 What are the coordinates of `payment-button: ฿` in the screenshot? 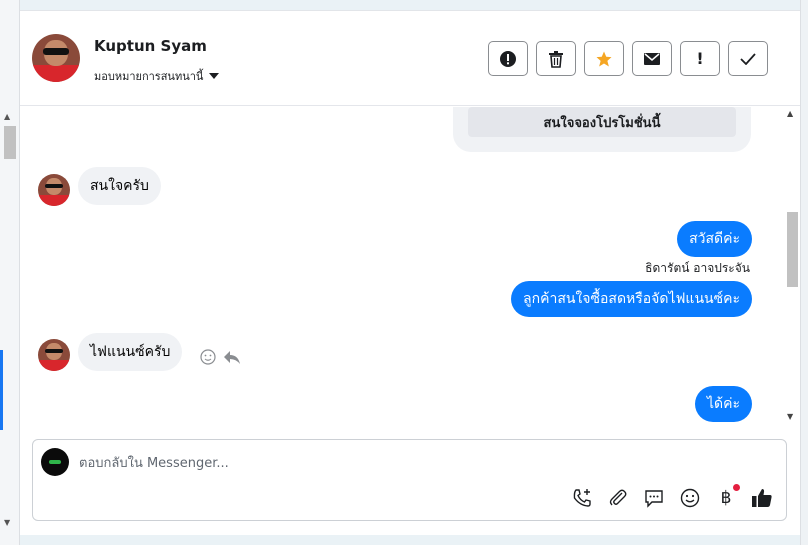 It's located at (727, 497).